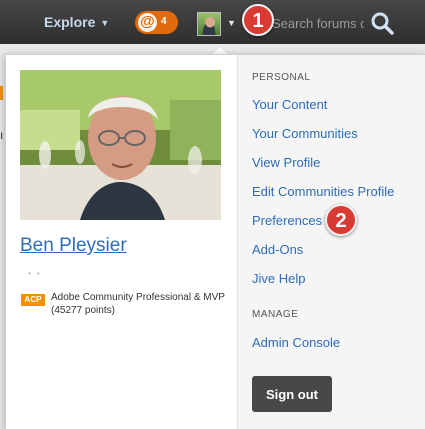 The height and width of the screenshot is (429, 425). I want to click on menu-item-preferences: Preferences, so click(287, 220).